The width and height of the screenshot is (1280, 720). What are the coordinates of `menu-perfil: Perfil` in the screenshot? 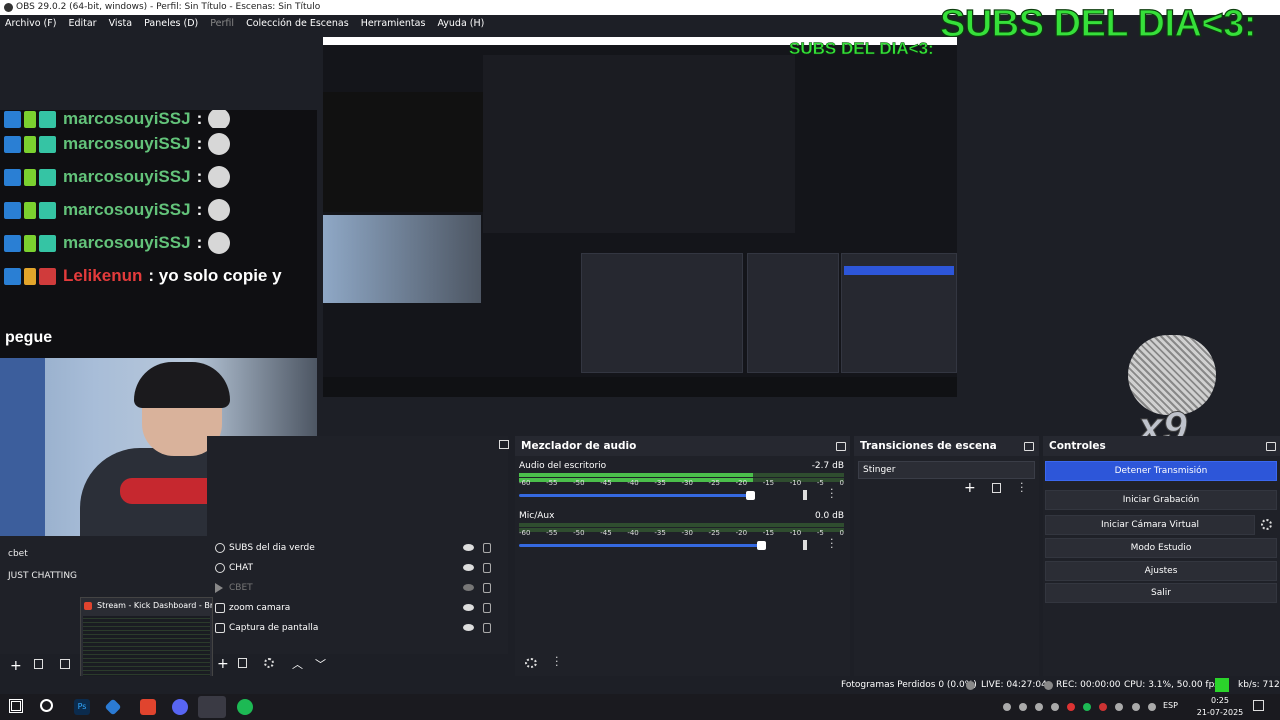 It's located at (222, 23).